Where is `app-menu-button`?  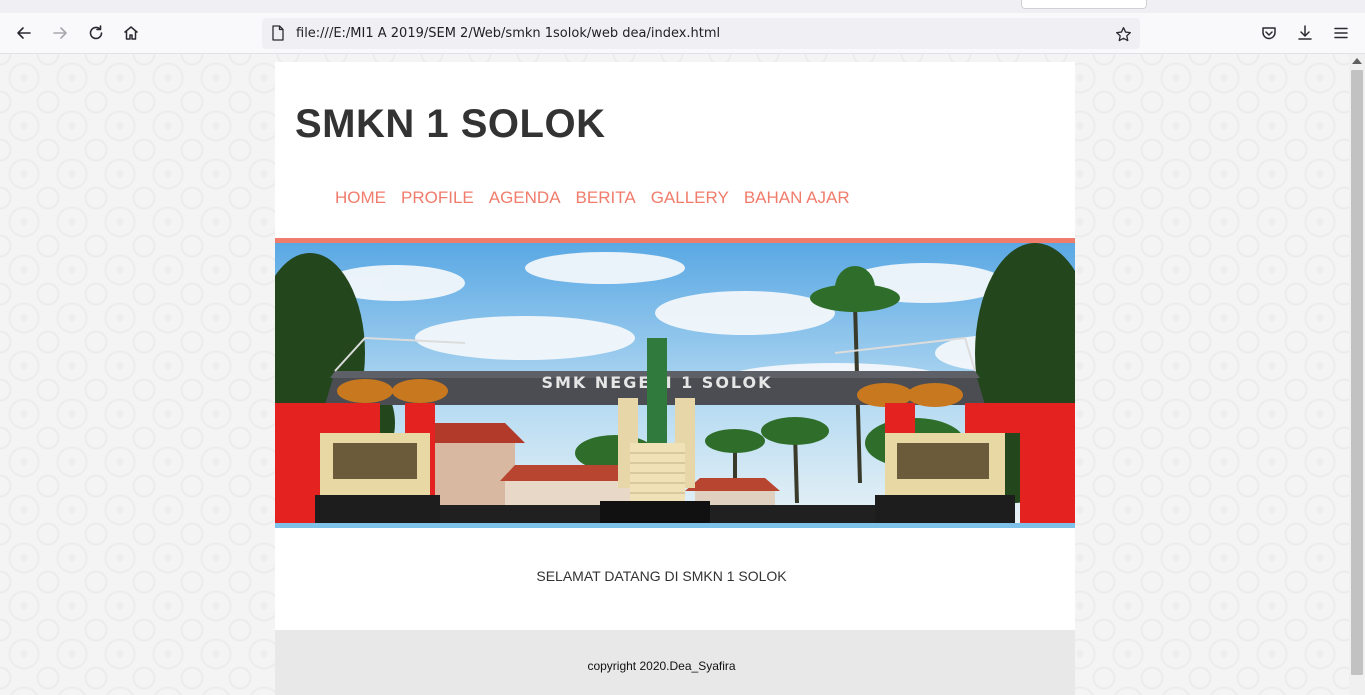 app-menu-button is located at coordinates (1341, 33).